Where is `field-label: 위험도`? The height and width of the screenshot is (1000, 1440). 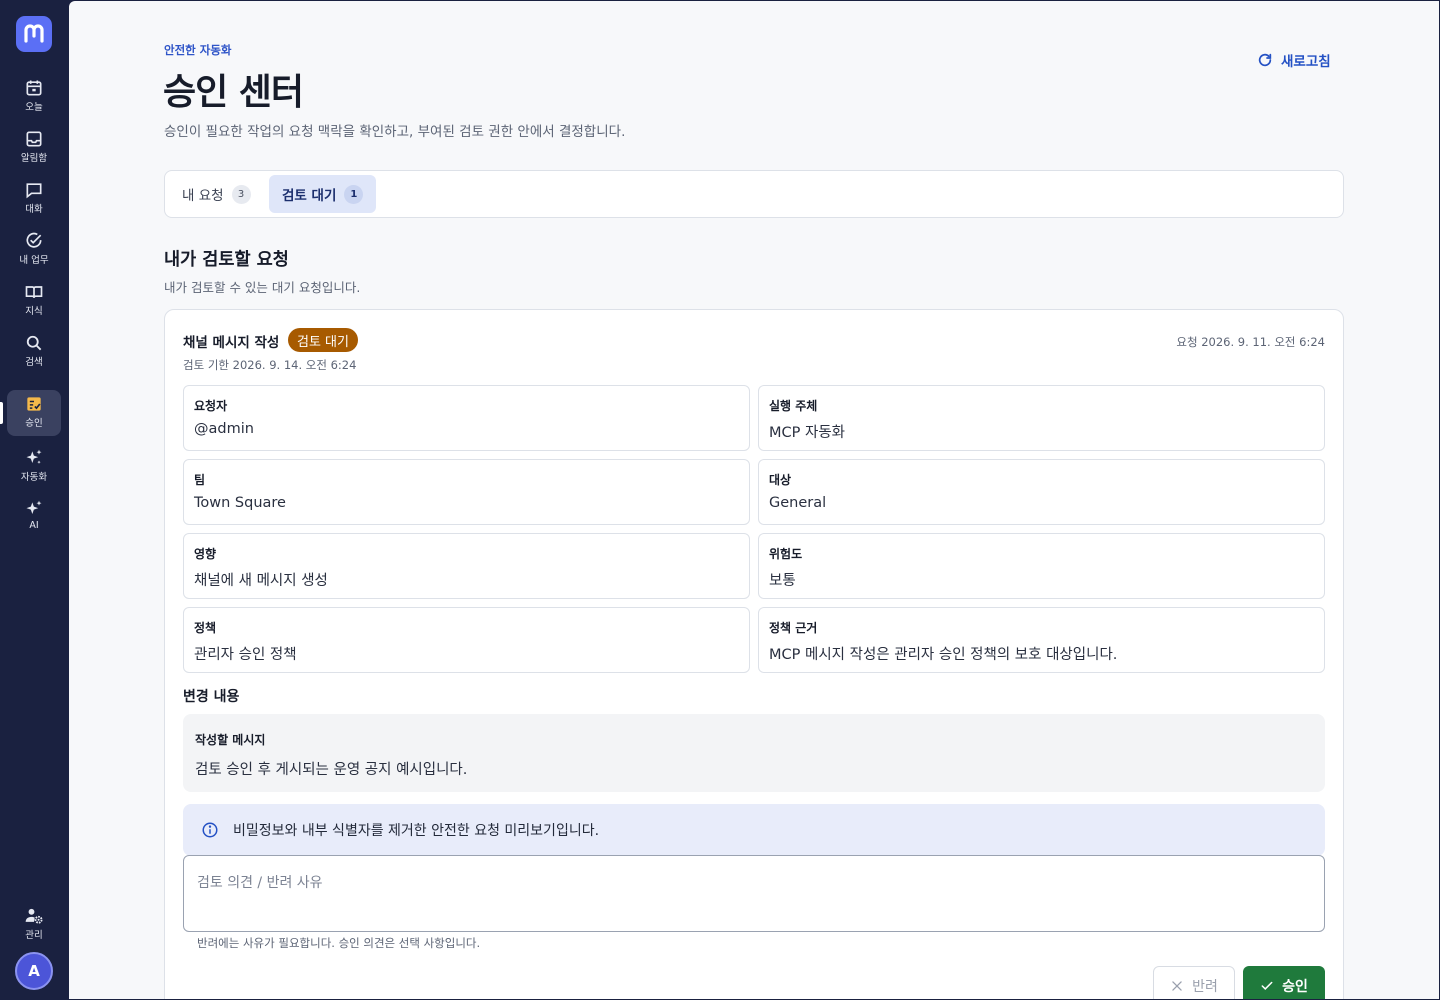 field-label: 위험도 is located at coordinates (786, 554).